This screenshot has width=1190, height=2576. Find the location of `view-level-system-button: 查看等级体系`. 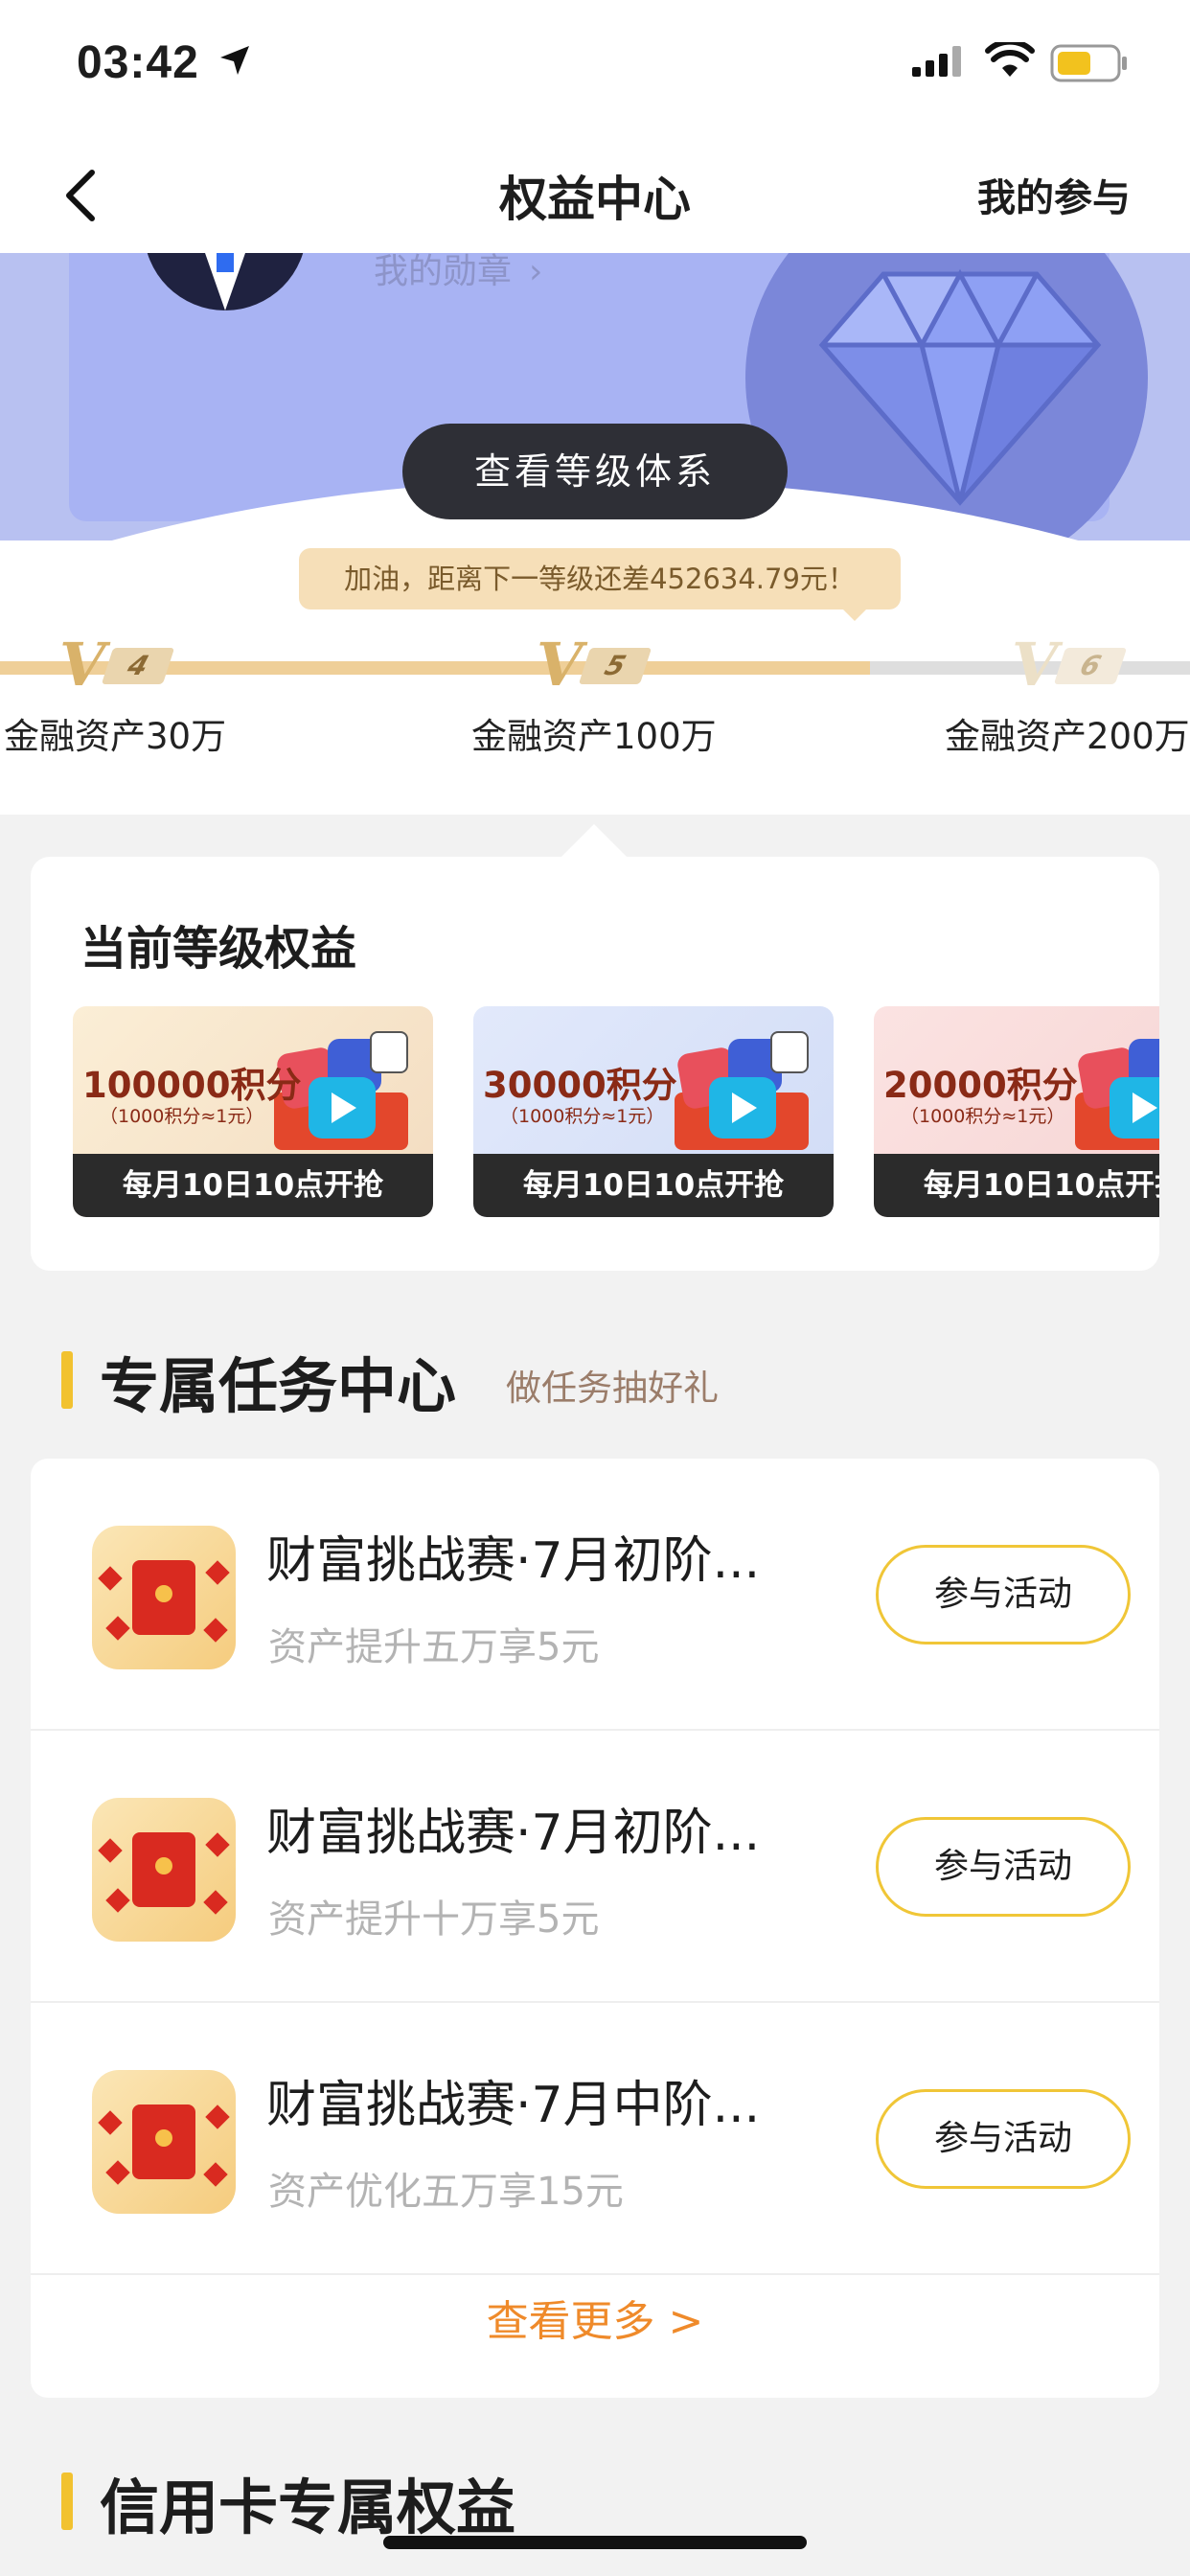

view-level-system-button: 查看等级体系 is located at coordinates (595, 471).